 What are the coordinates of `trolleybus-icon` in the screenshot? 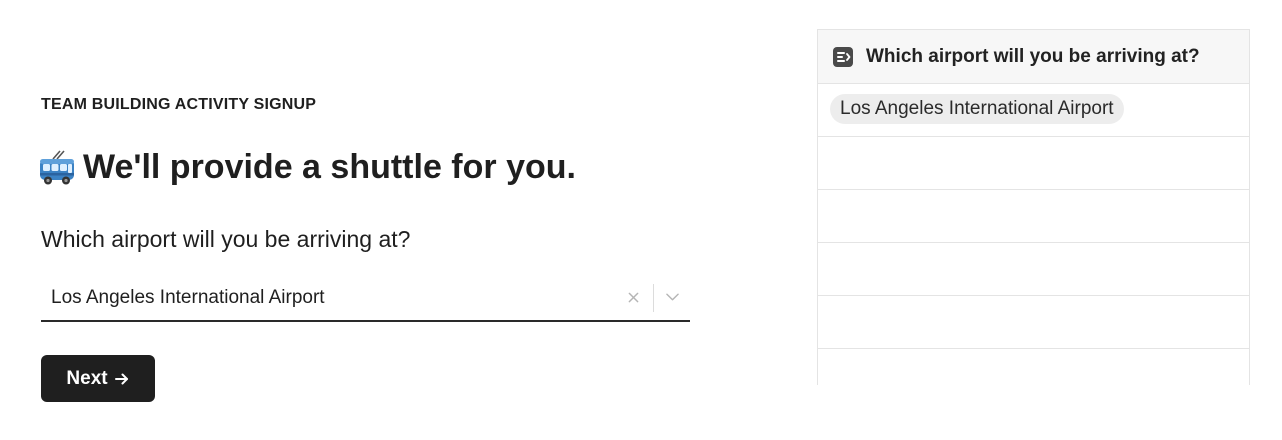 It's located at (57, 167).